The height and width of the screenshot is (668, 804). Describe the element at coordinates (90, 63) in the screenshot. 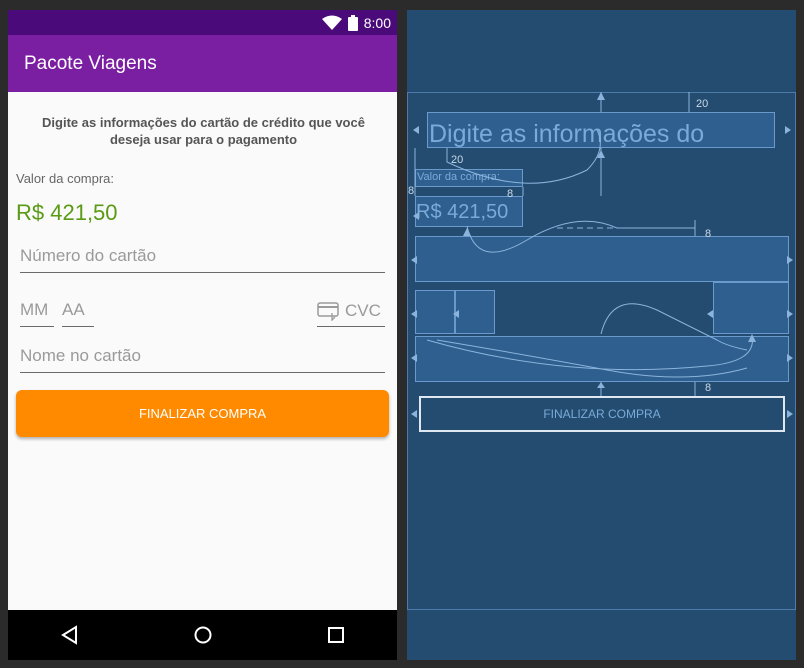

I see `app-title: Pacote Viagens` at that location.